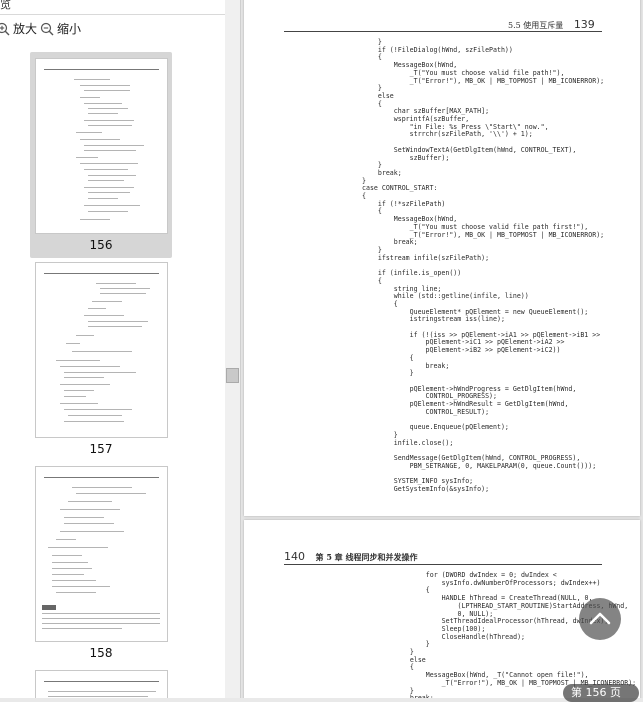 This screenshot has width=643, height=702. What do you see at coordinates (366, 557) in the screenshot?
I see `chapter-title: 第 5 章 线程同步和并发操作` at bounding box center [366, 557].